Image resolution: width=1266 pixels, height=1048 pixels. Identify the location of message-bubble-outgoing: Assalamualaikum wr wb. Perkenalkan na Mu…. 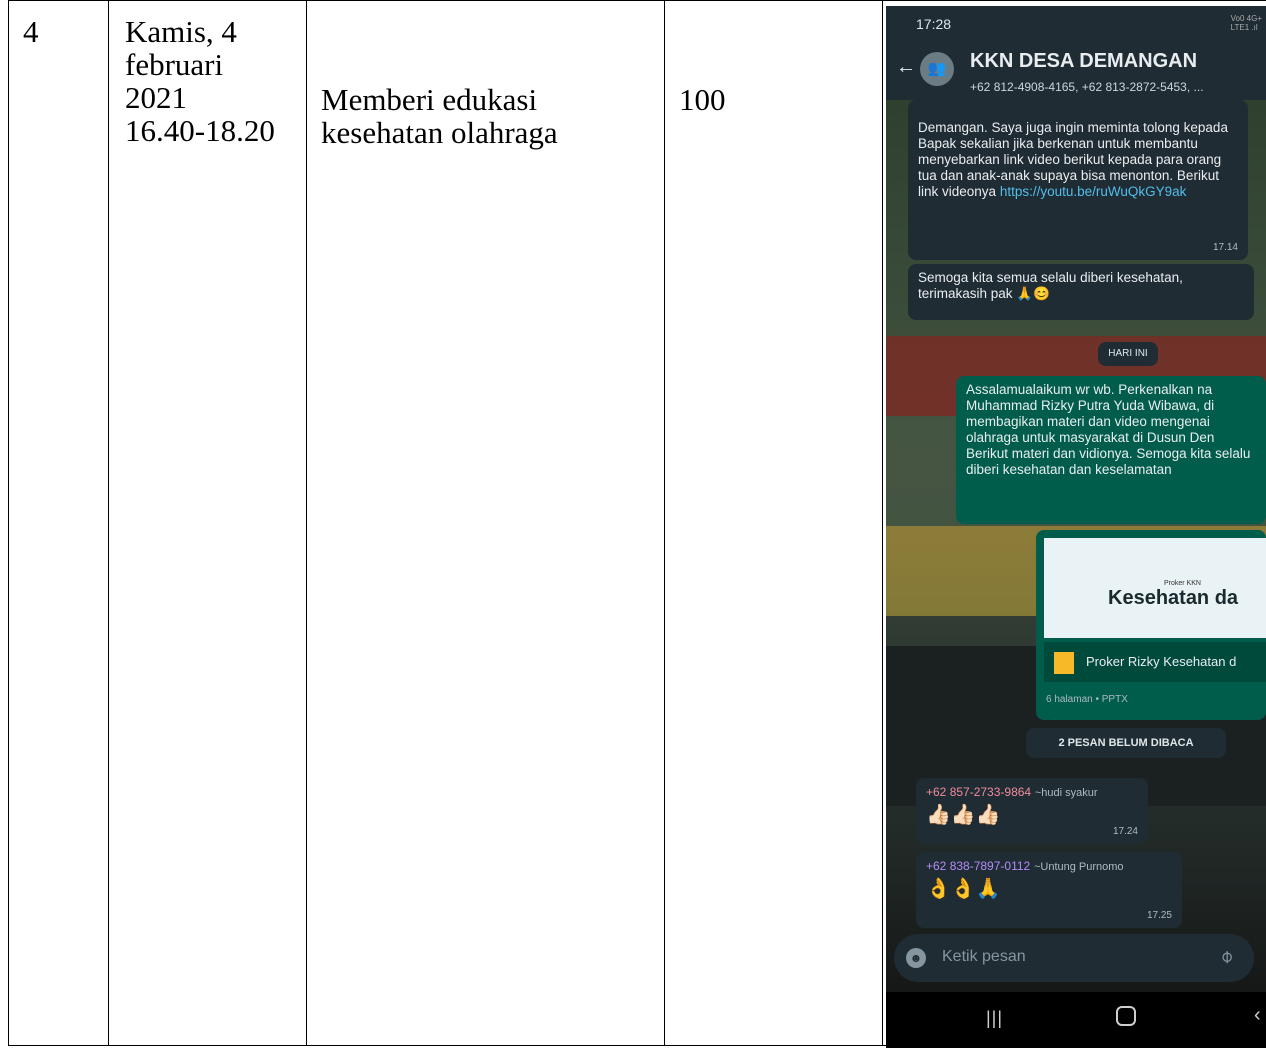
(1111, 450).